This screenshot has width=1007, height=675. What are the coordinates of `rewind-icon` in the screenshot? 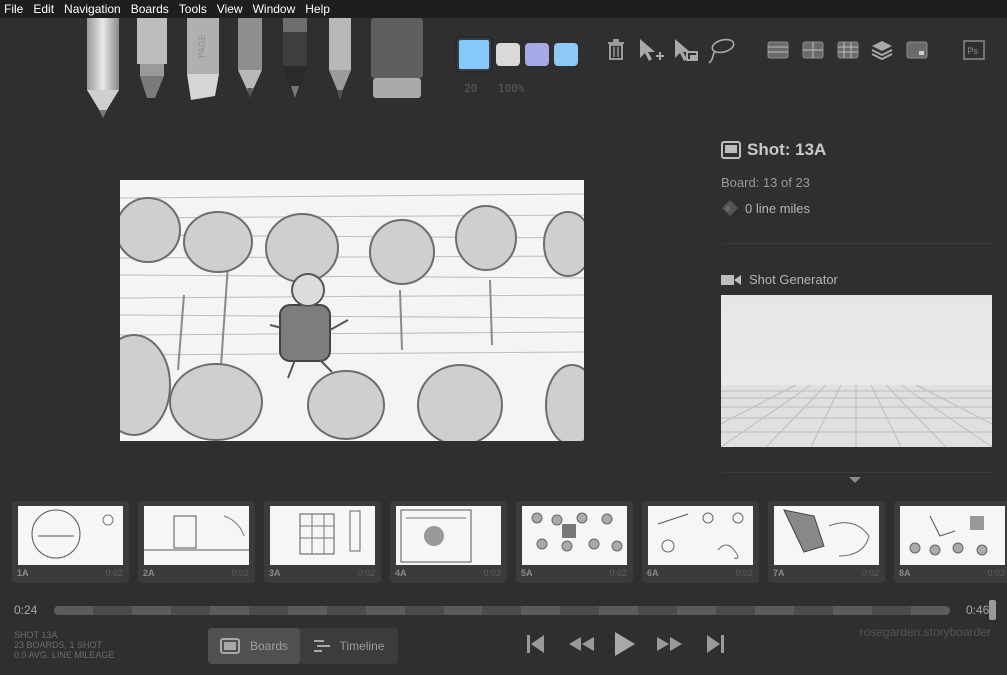 It's located at (581, 644).